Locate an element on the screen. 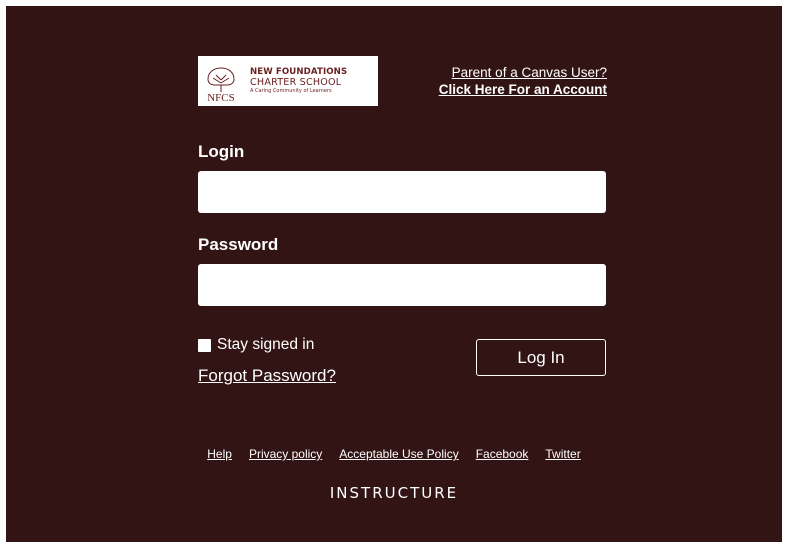 The image size is (788, 548). parent-link-line-2: Click Here For an Account is located at coordinates (523, 89).